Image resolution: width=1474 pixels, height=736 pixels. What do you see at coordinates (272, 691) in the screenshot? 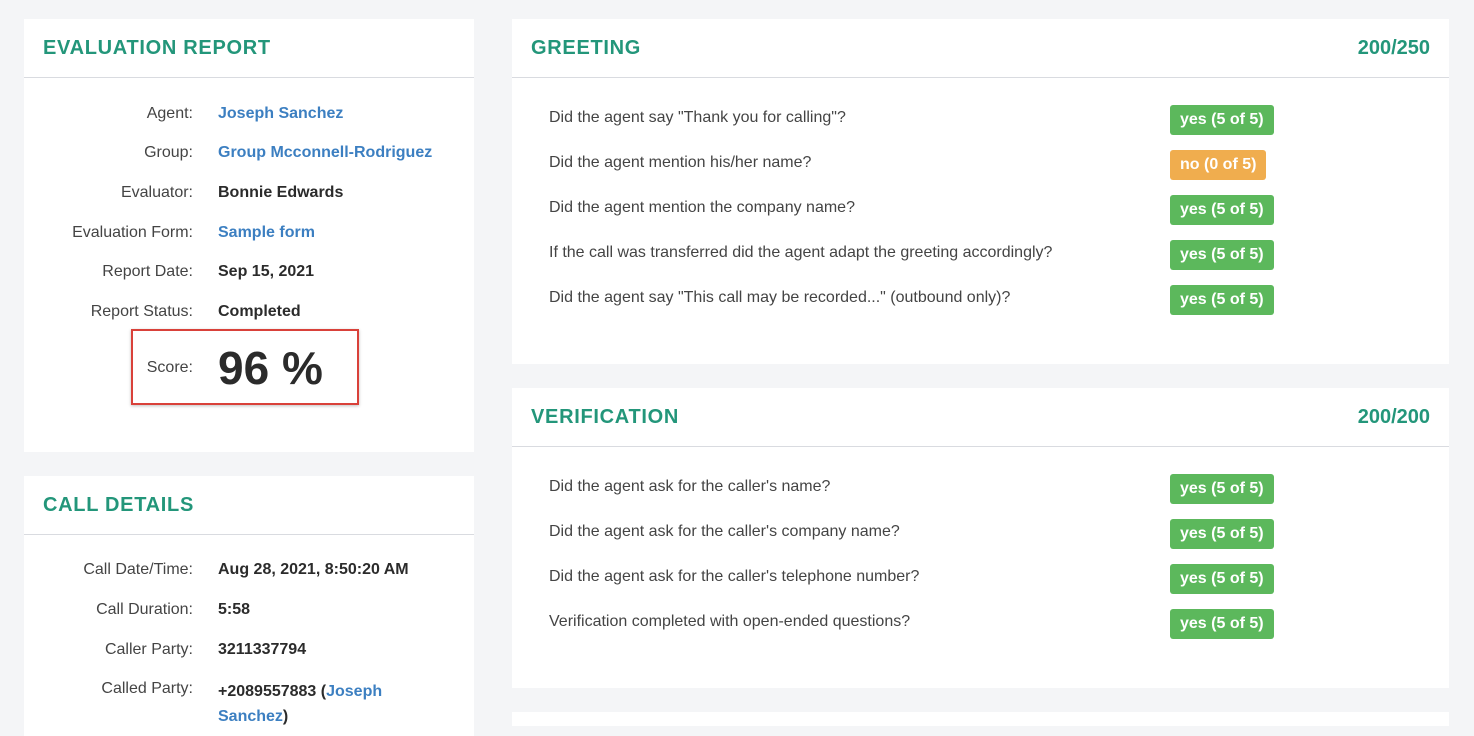
I see `called-party-number: +2089557883 (` at bounding box center [272, 691].